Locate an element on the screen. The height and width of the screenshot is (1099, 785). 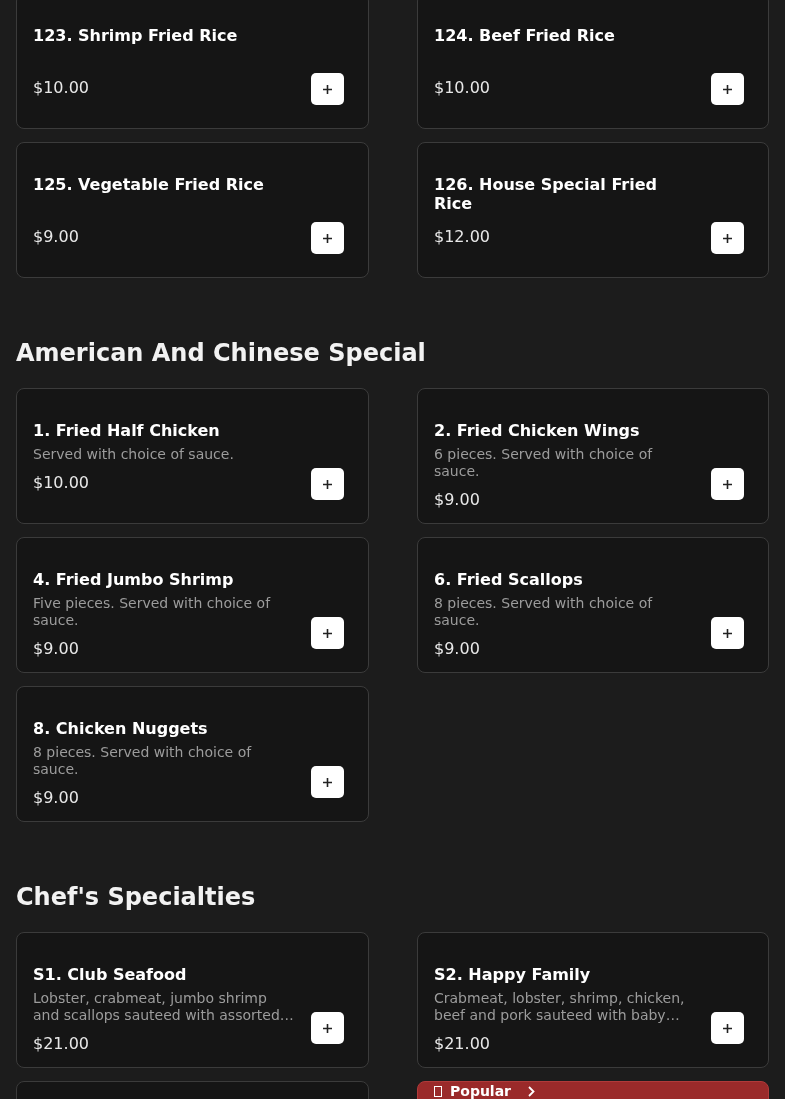
menu-card: 4. Fried Jumbo Shrimp Five pieces. Served with choice of sauce. $9.00 is located at coordinates (192, 605).